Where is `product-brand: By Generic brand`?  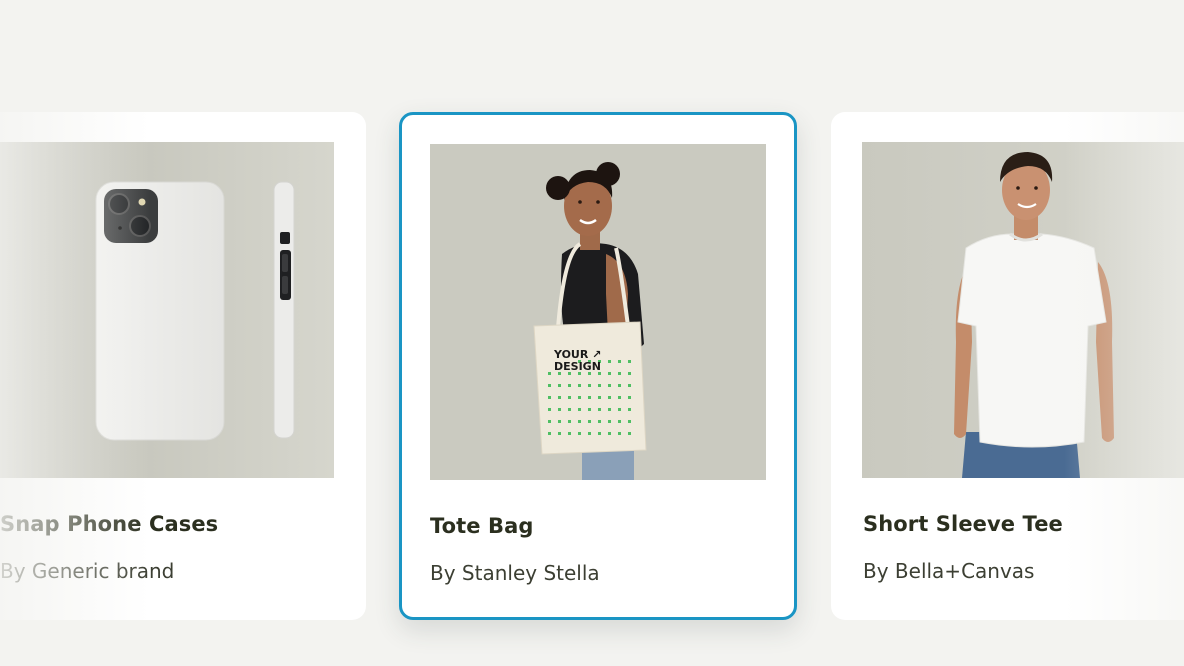 product-brand: By Generic brand is located at coordinates (87, 571).